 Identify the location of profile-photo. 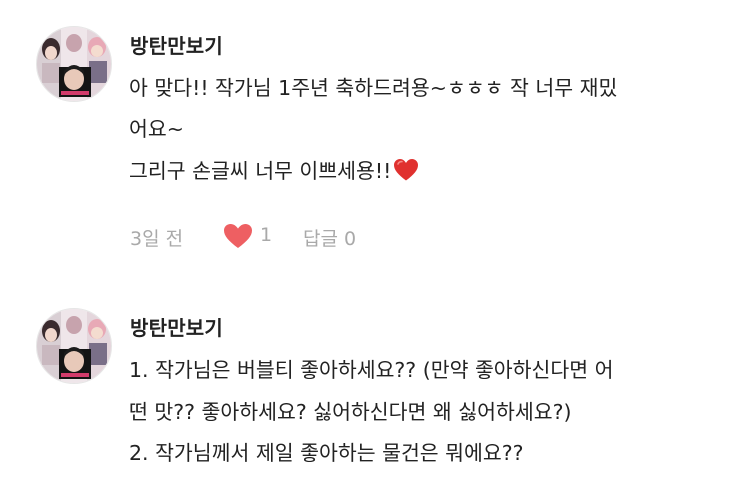
(74, 346).